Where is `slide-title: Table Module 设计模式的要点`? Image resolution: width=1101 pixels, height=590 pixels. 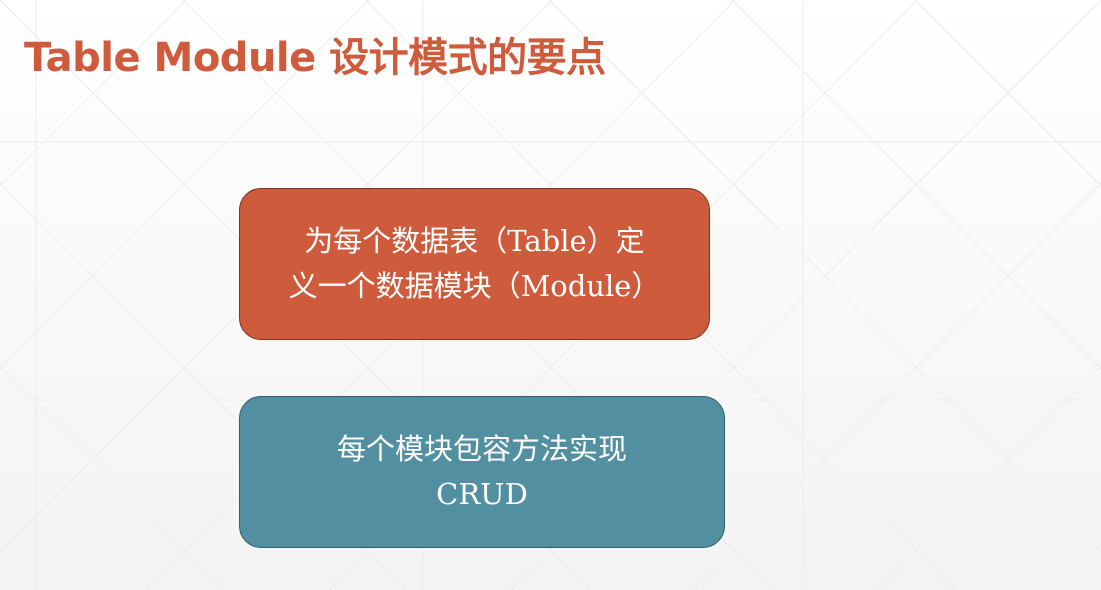
slide-title: Table Module 设计模式的要点 is located at coordinates (315, 58).